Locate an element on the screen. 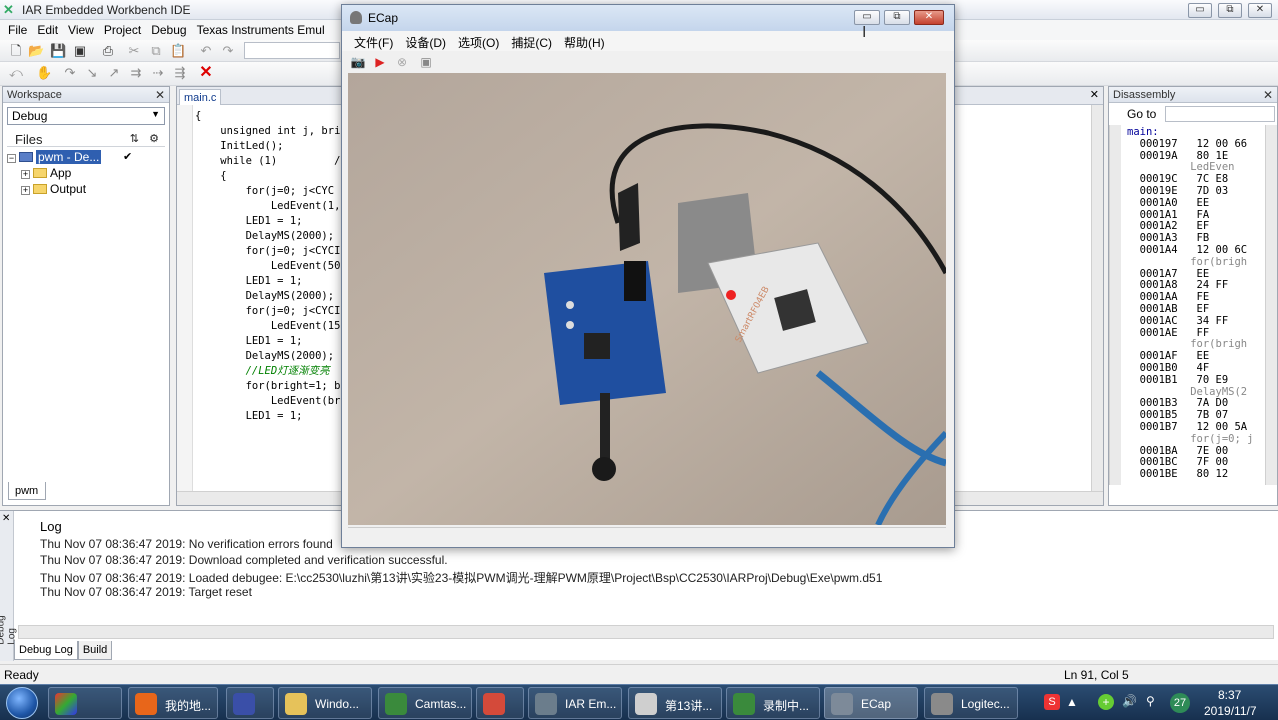 This screenshot has width=1278, height=720. paste-icon: 📋 is located at coordinates (178, 51).